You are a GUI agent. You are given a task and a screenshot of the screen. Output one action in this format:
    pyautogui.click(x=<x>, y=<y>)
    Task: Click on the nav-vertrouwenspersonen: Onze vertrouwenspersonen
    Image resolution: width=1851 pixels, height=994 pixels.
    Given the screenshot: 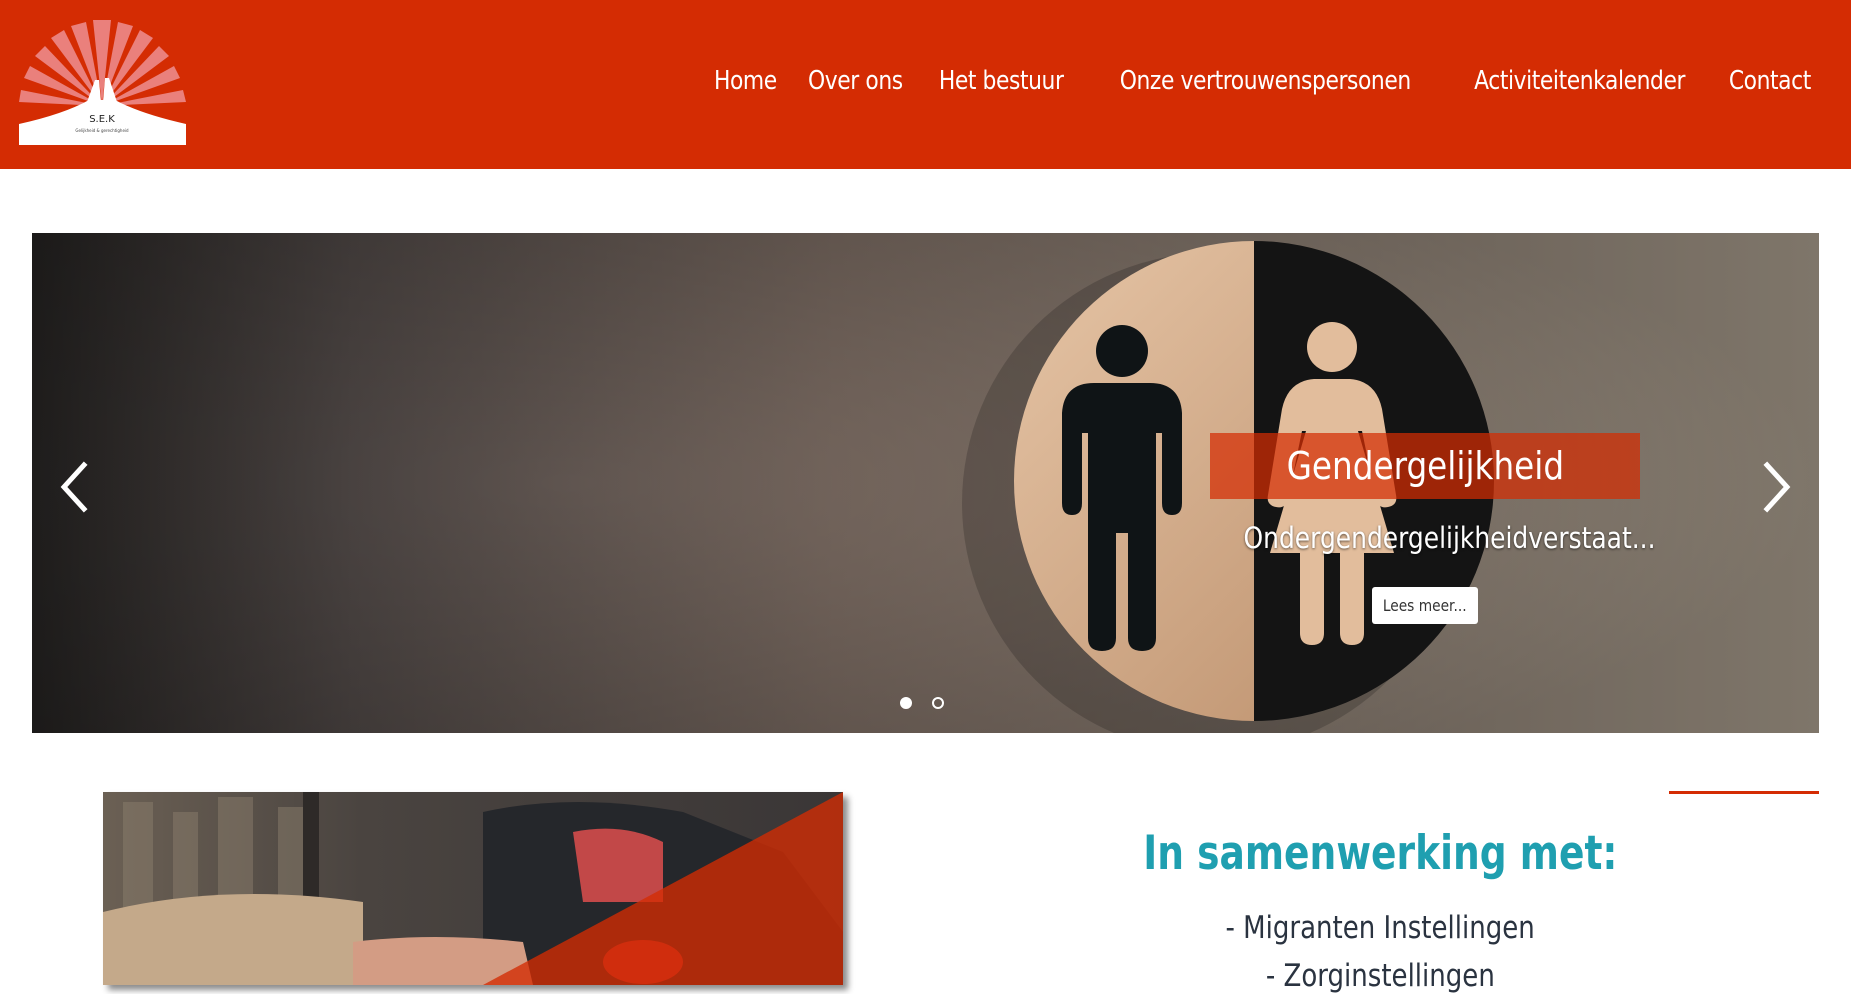 What is the action you would take?
    pyautogui.click(x=1264, y=81)
    